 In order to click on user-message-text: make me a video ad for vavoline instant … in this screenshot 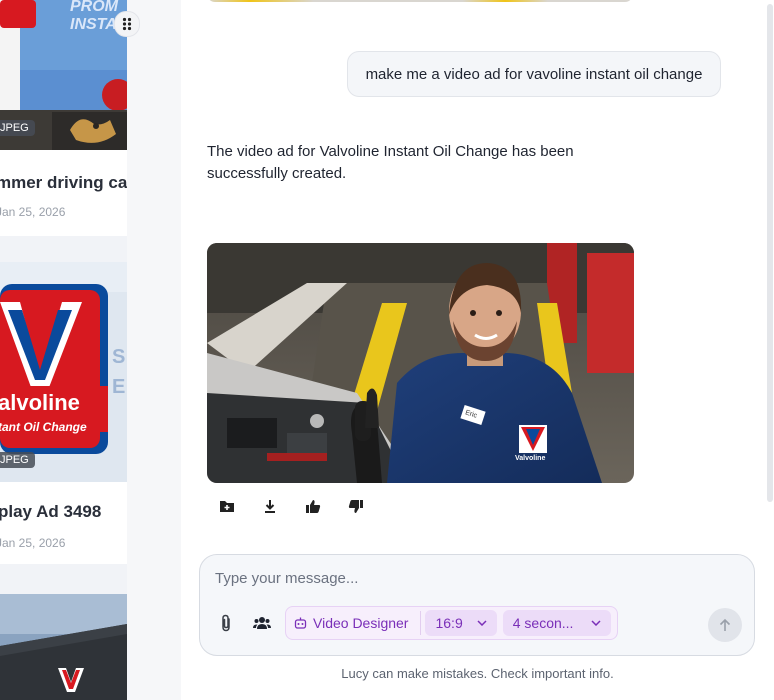, I will do `click(534, 74)`.